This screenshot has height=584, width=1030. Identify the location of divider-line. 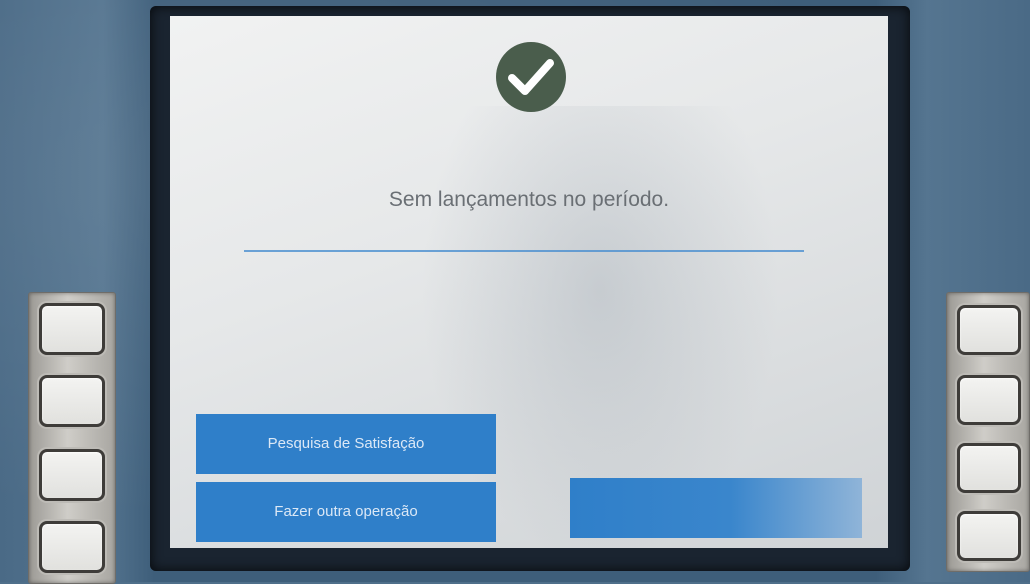
(524, 251).